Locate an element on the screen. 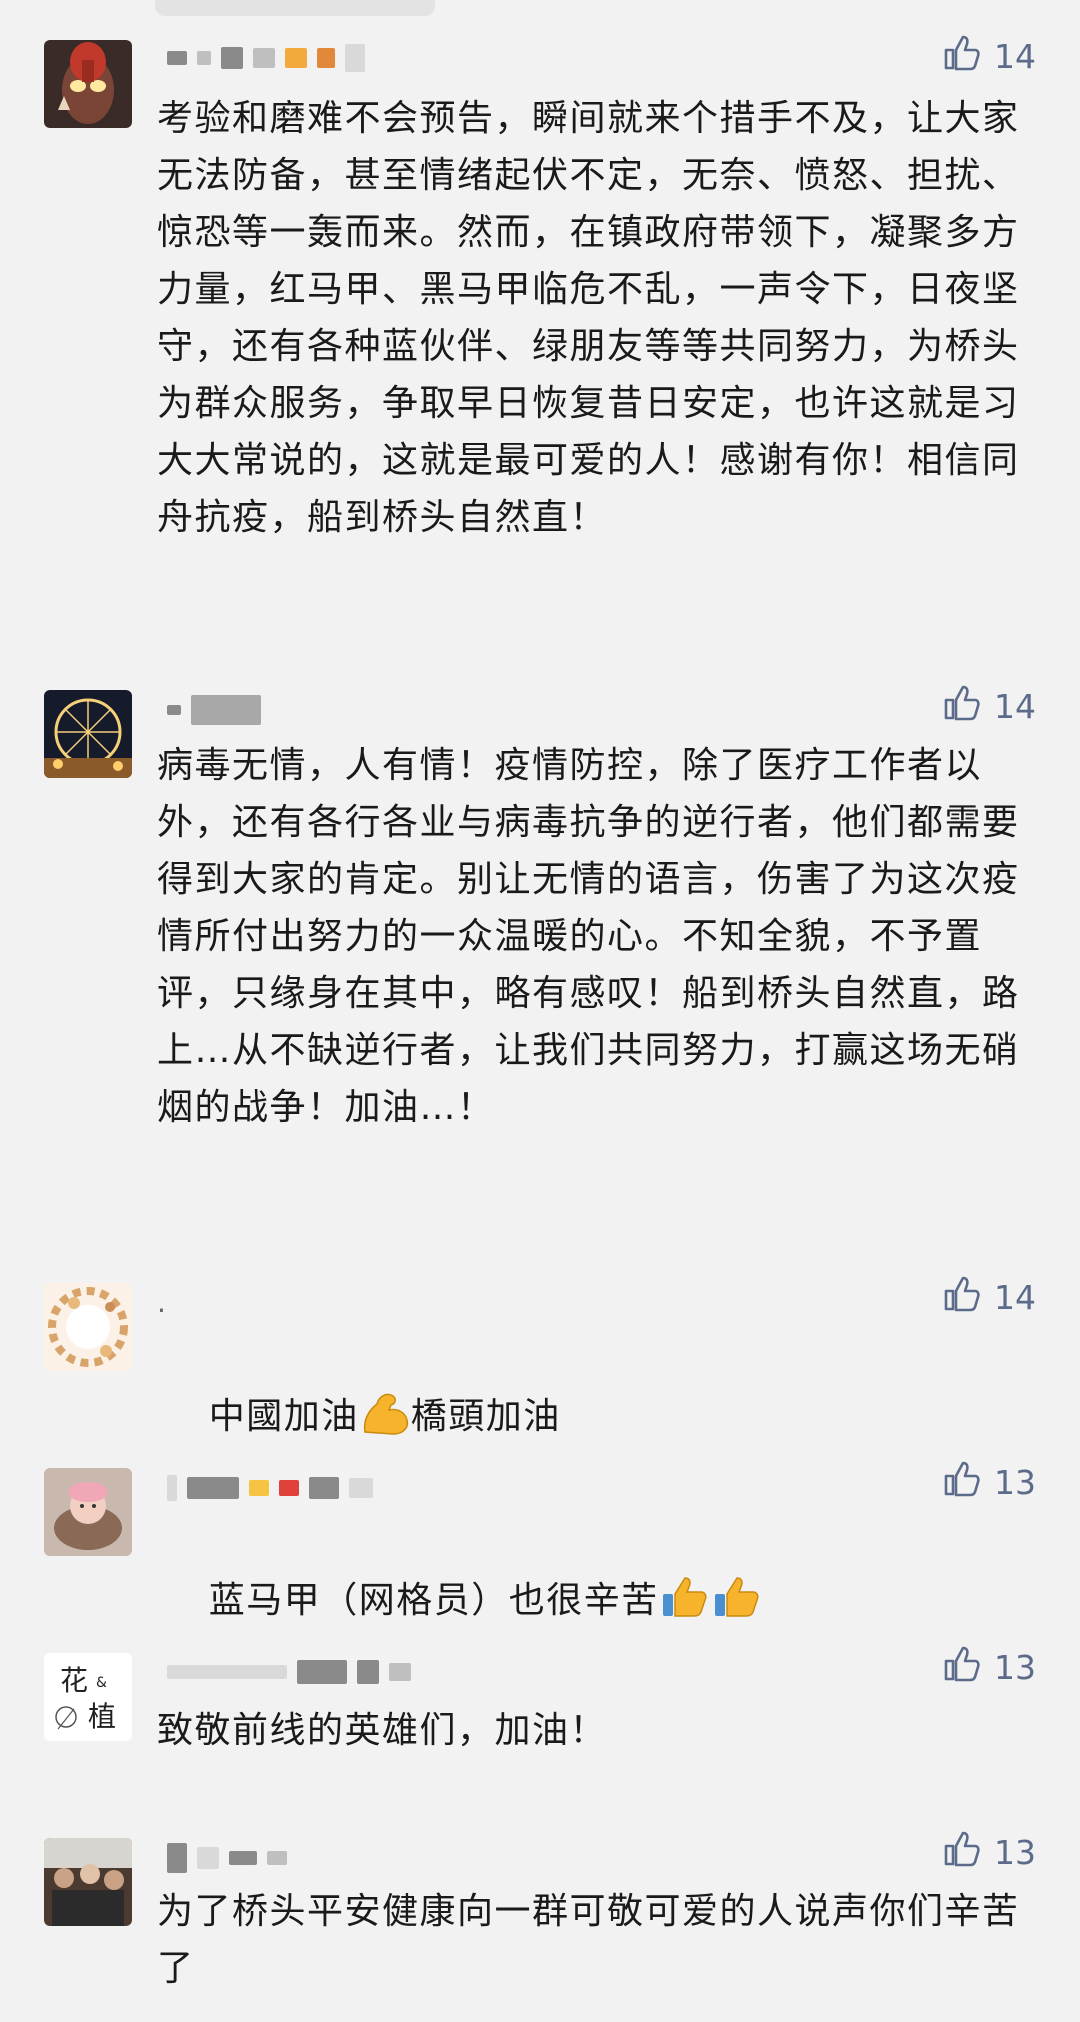  comment-text: 为了桥头平安健康向一群可敬可爱的人说声你们辛苦了 is located at coordinates (588, 1940).